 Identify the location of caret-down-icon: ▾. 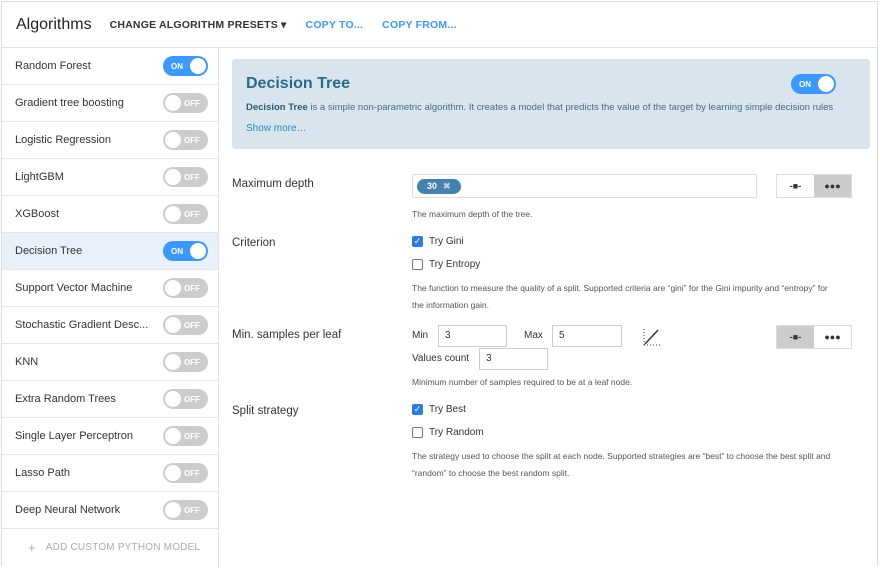
(284, 24).